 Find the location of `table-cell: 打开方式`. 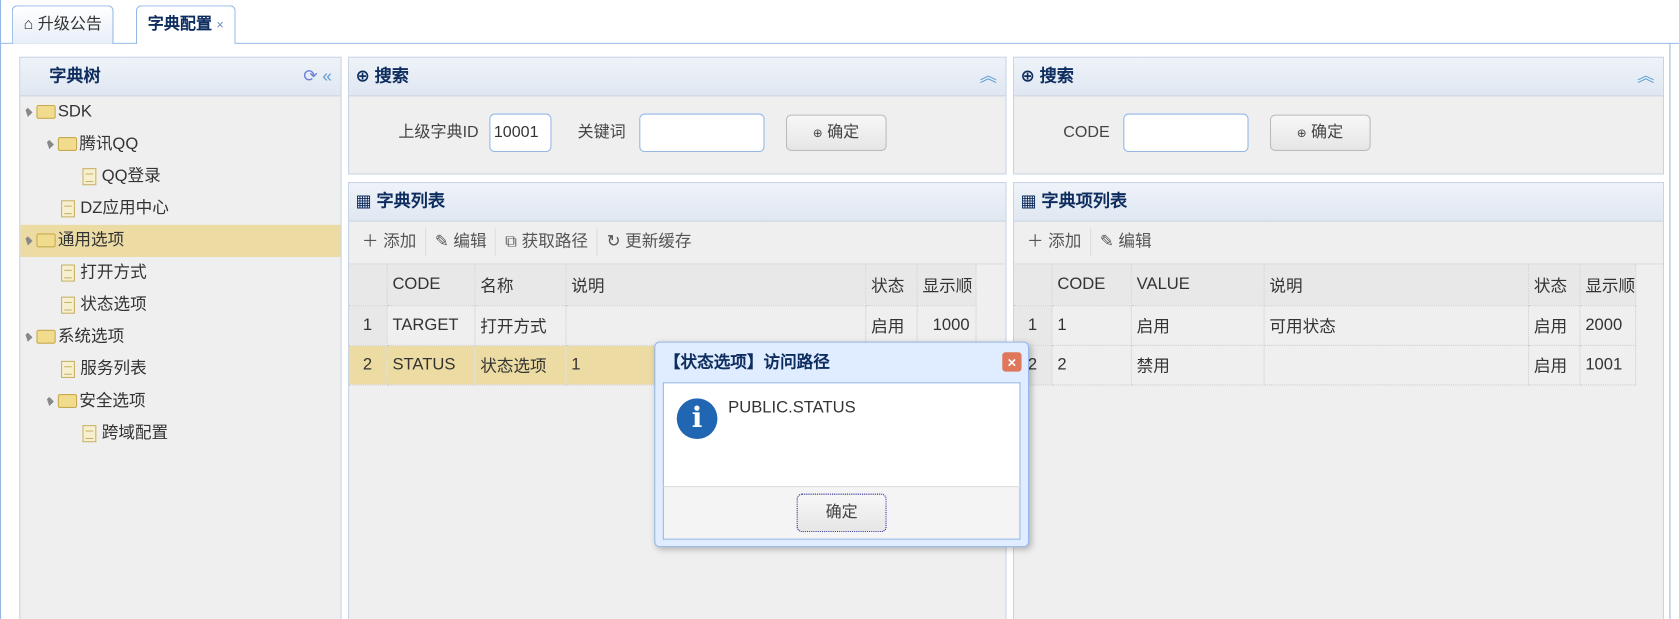

table-cell: 打开方式 is located at coordinates (520, 325).